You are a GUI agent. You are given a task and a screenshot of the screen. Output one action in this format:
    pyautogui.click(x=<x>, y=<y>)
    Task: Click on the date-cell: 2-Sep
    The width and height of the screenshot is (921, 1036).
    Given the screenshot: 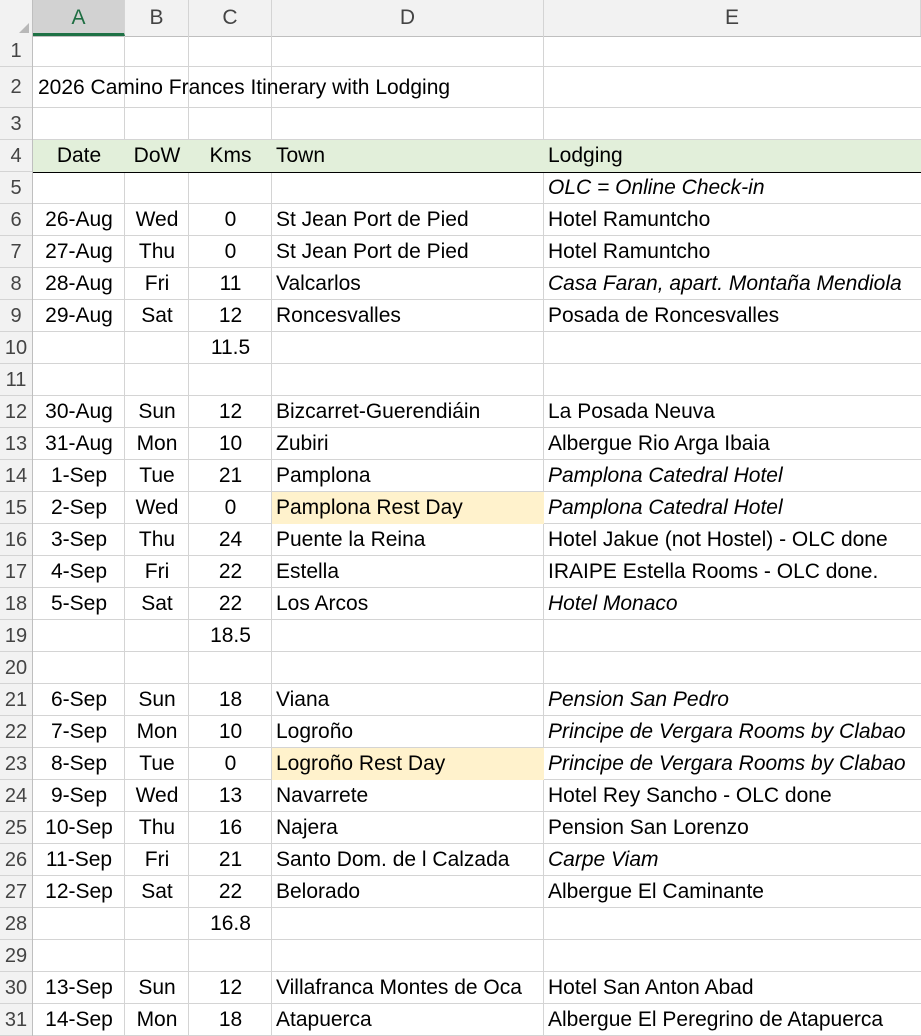 What is the action you would take?
    pyautogui.click(x=79, y=508)
    